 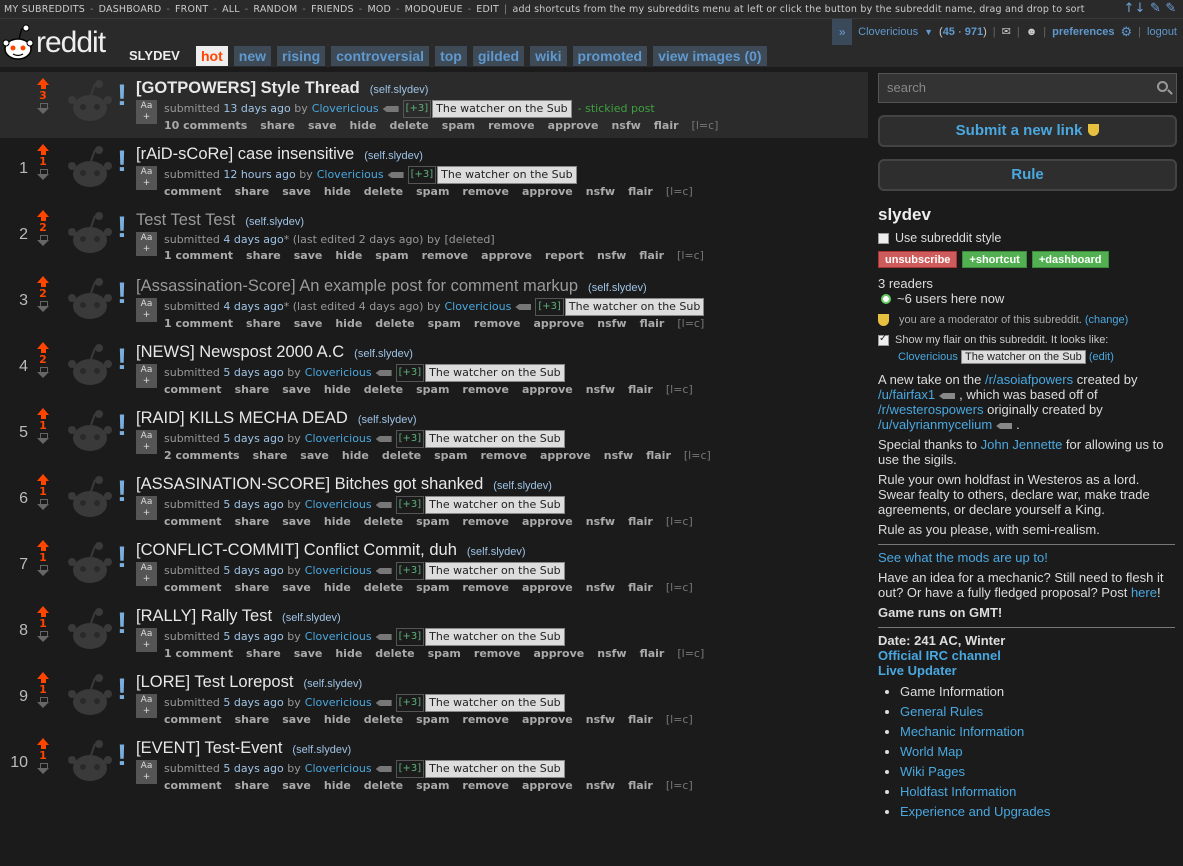 What do you see at coordinates (212, 56) in the screenshot?
I see `tab-hot: hot` at bounding box center [212, 56].